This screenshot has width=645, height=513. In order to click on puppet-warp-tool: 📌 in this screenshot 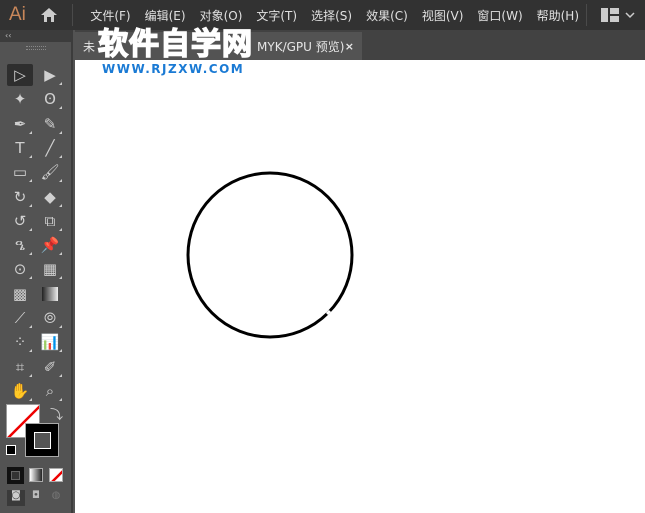, I will do `click(50, 245)`.